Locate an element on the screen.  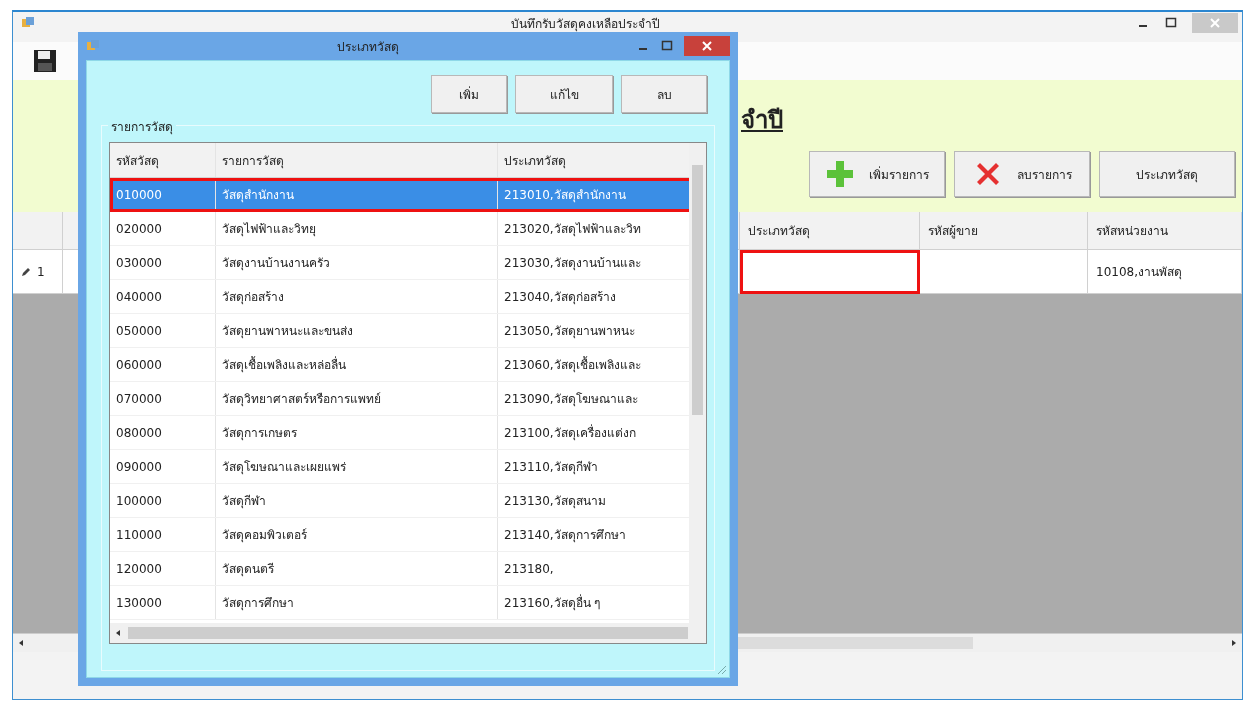
table-cell: 100000 is located at coordinates (163, 500).